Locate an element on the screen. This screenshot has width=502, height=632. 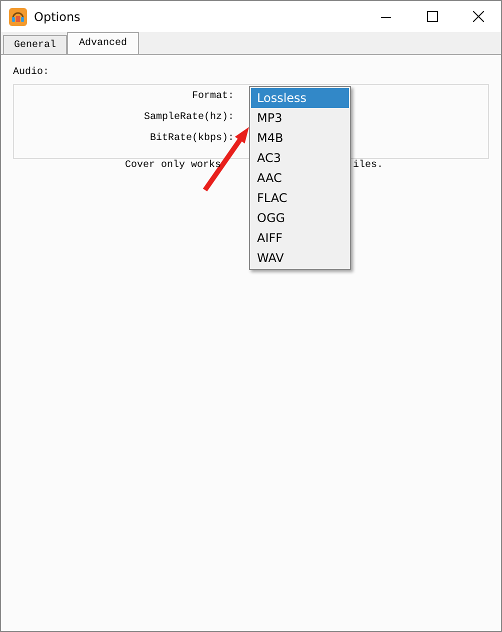
dropdown-option: OGG is located at coordinates (300, 218).